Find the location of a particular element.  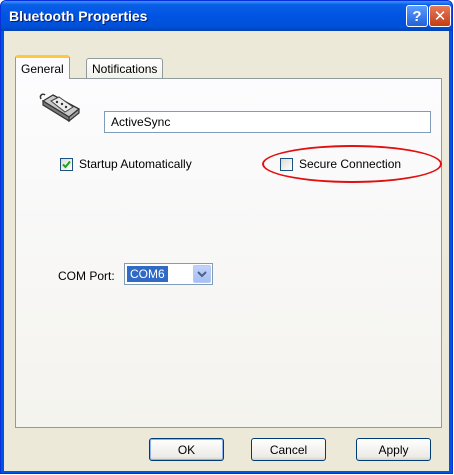

tab-general: General is located at coordinates (42, 67).